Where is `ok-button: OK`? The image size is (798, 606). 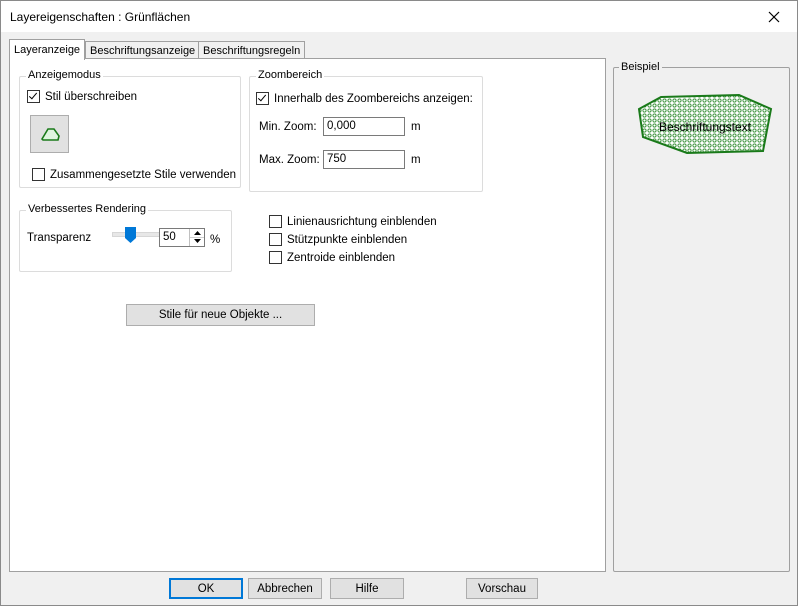 ok-button: OK is located at coordinates (206, 588).